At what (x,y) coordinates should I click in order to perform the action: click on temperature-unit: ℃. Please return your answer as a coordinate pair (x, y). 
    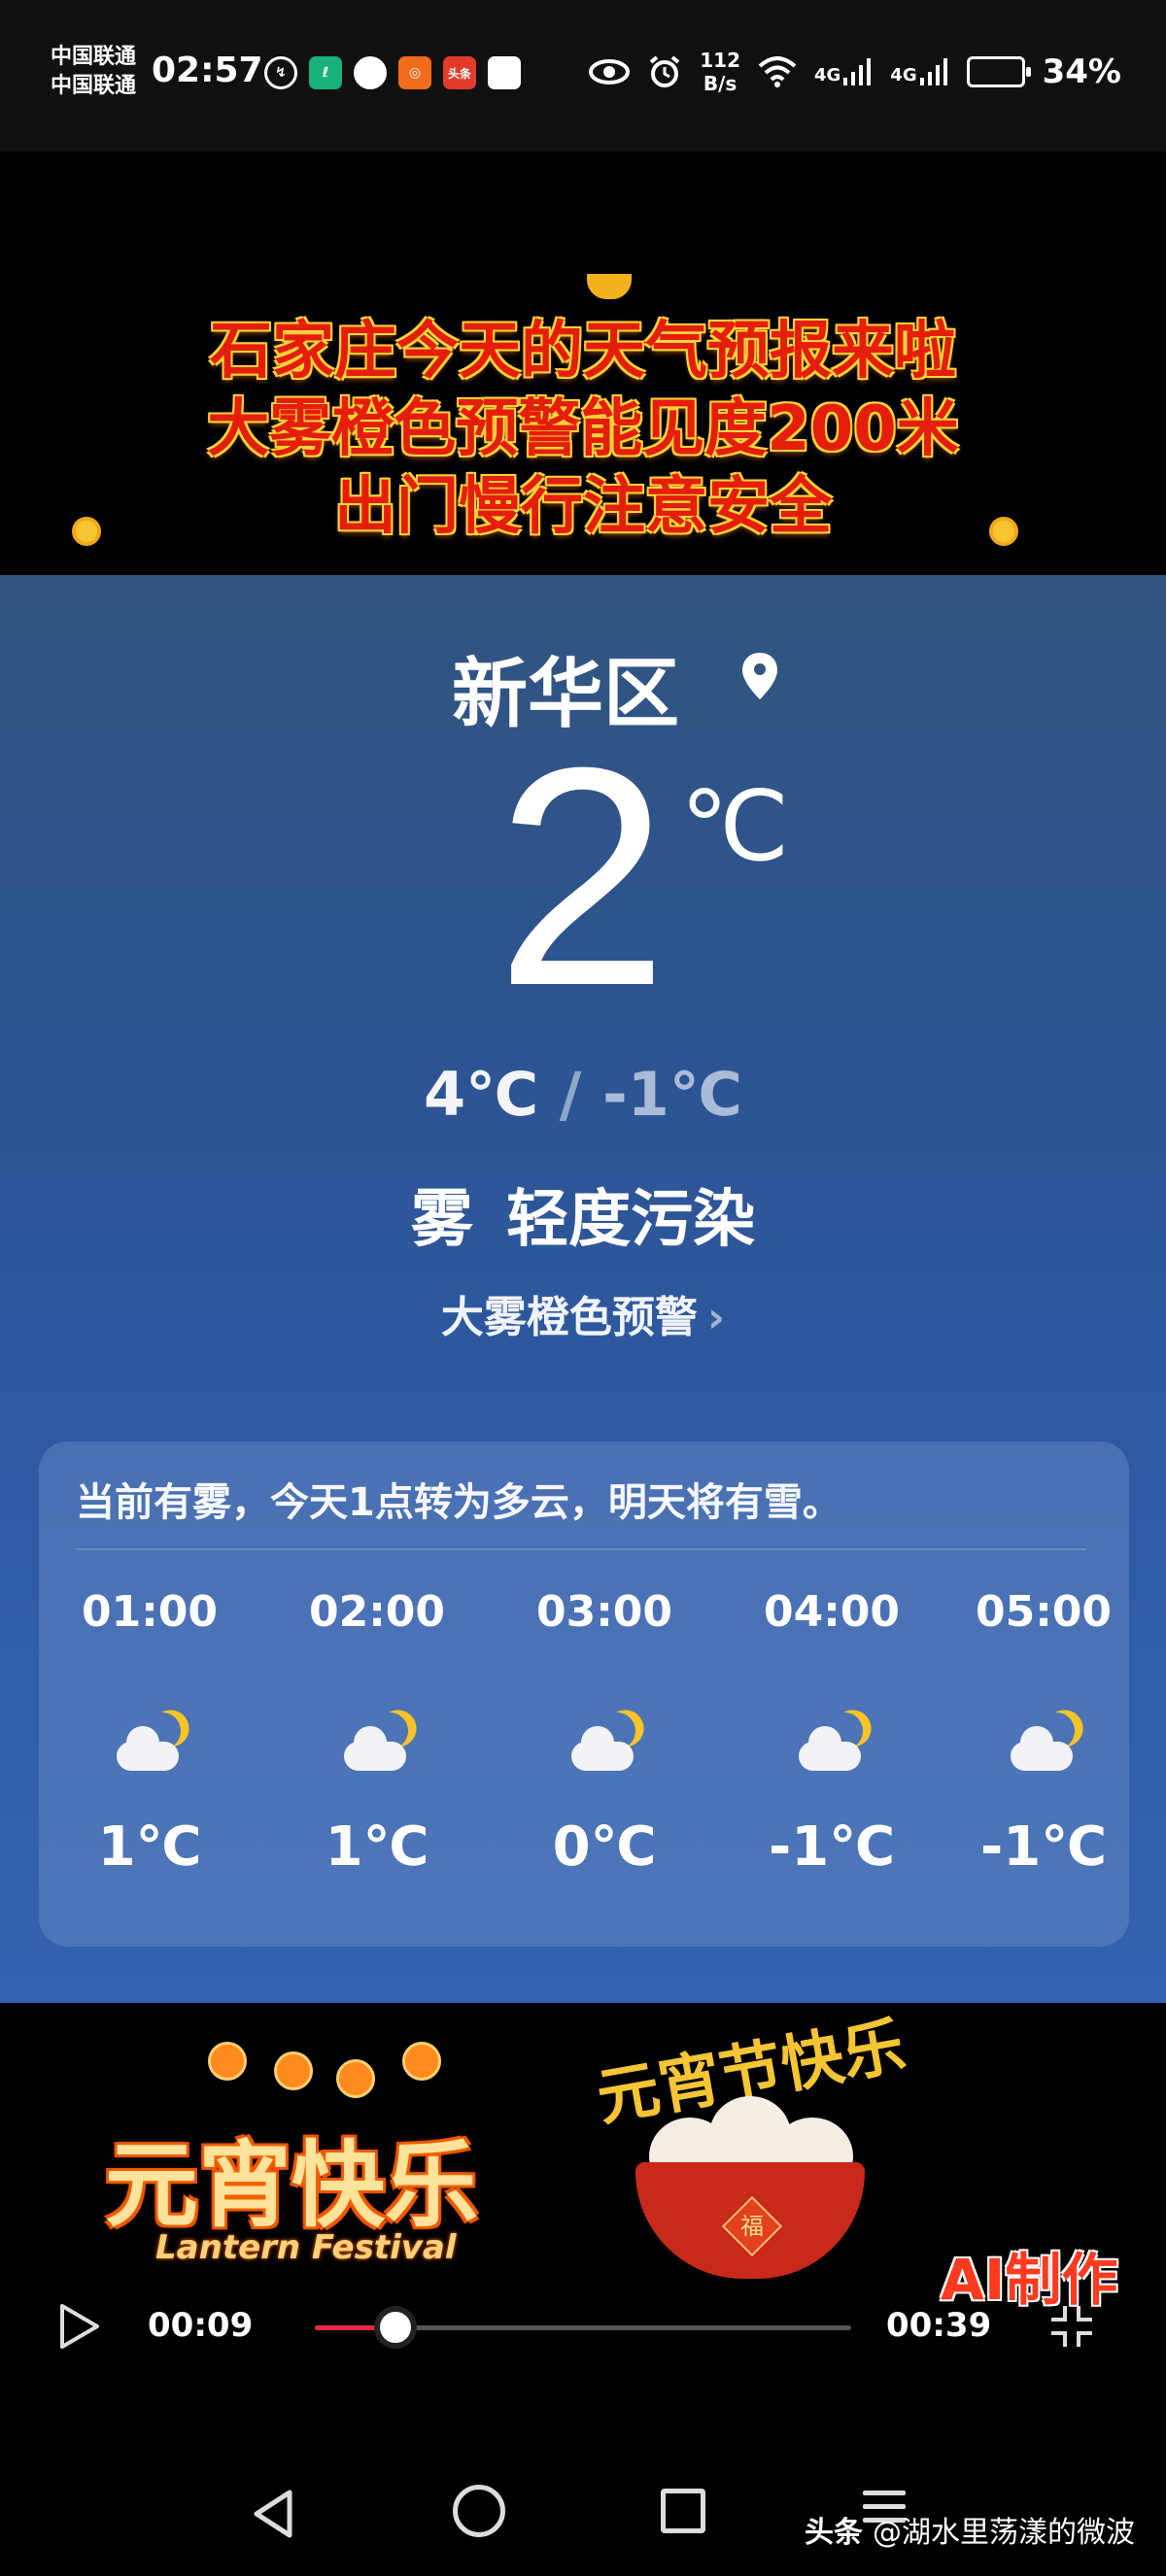
    Looking at the image, I should click on (735, 826).